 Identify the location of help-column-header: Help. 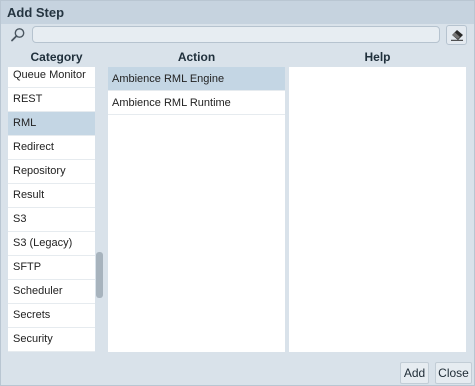
(377, 57).